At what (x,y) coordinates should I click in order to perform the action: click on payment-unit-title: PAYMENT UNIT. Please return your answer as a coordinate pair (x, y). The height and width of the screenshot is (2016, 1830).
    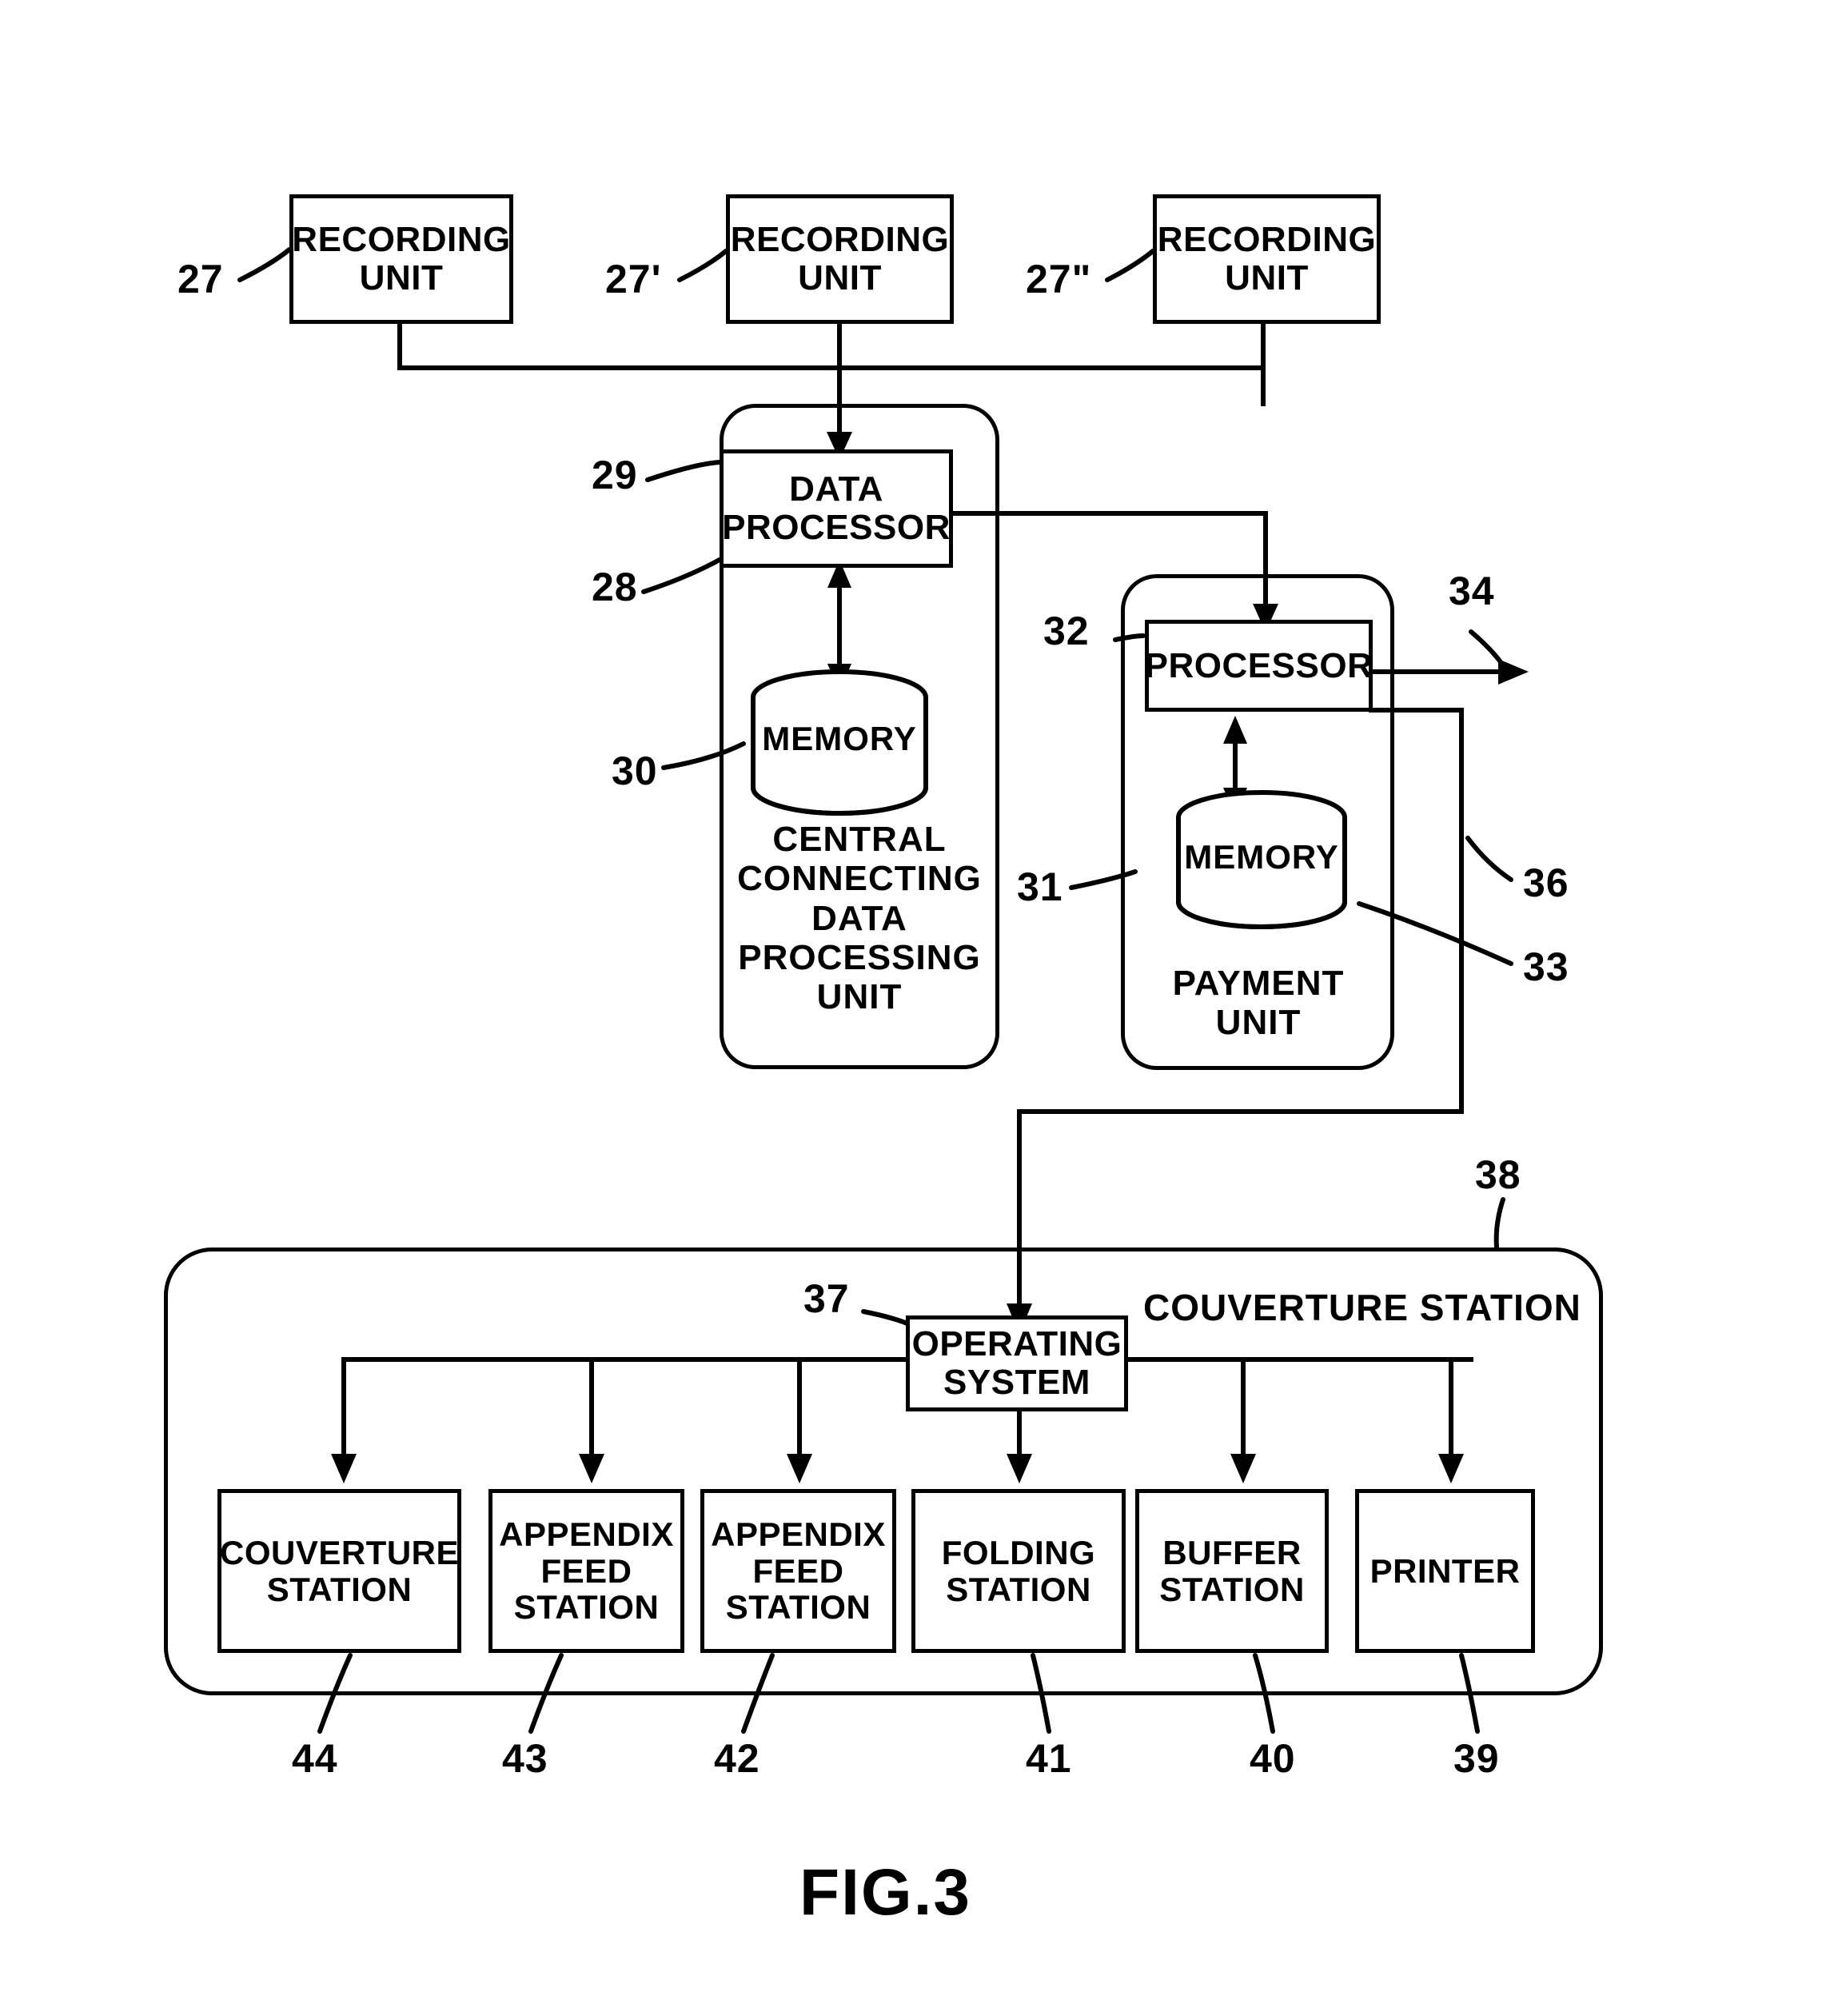
    Looking at the image, I should click on (1258, 1003).